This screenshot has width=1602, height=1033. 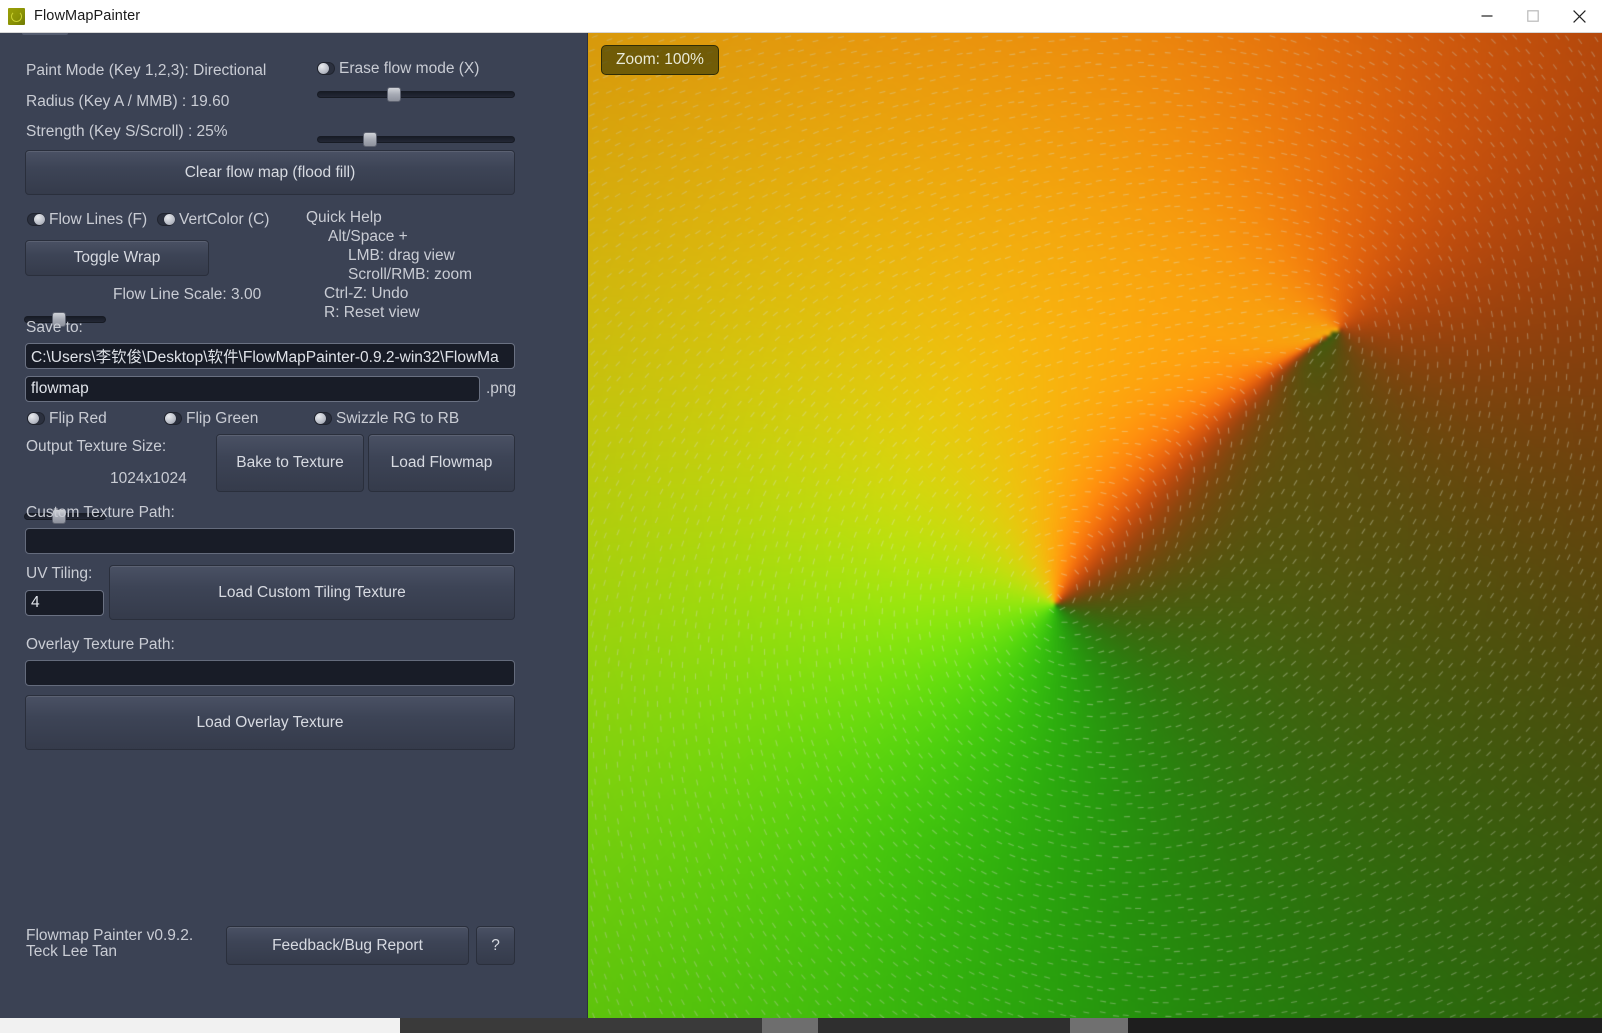 I want to click on uv-tiling-label: UV Tiling:, so click(x=59, y=573).